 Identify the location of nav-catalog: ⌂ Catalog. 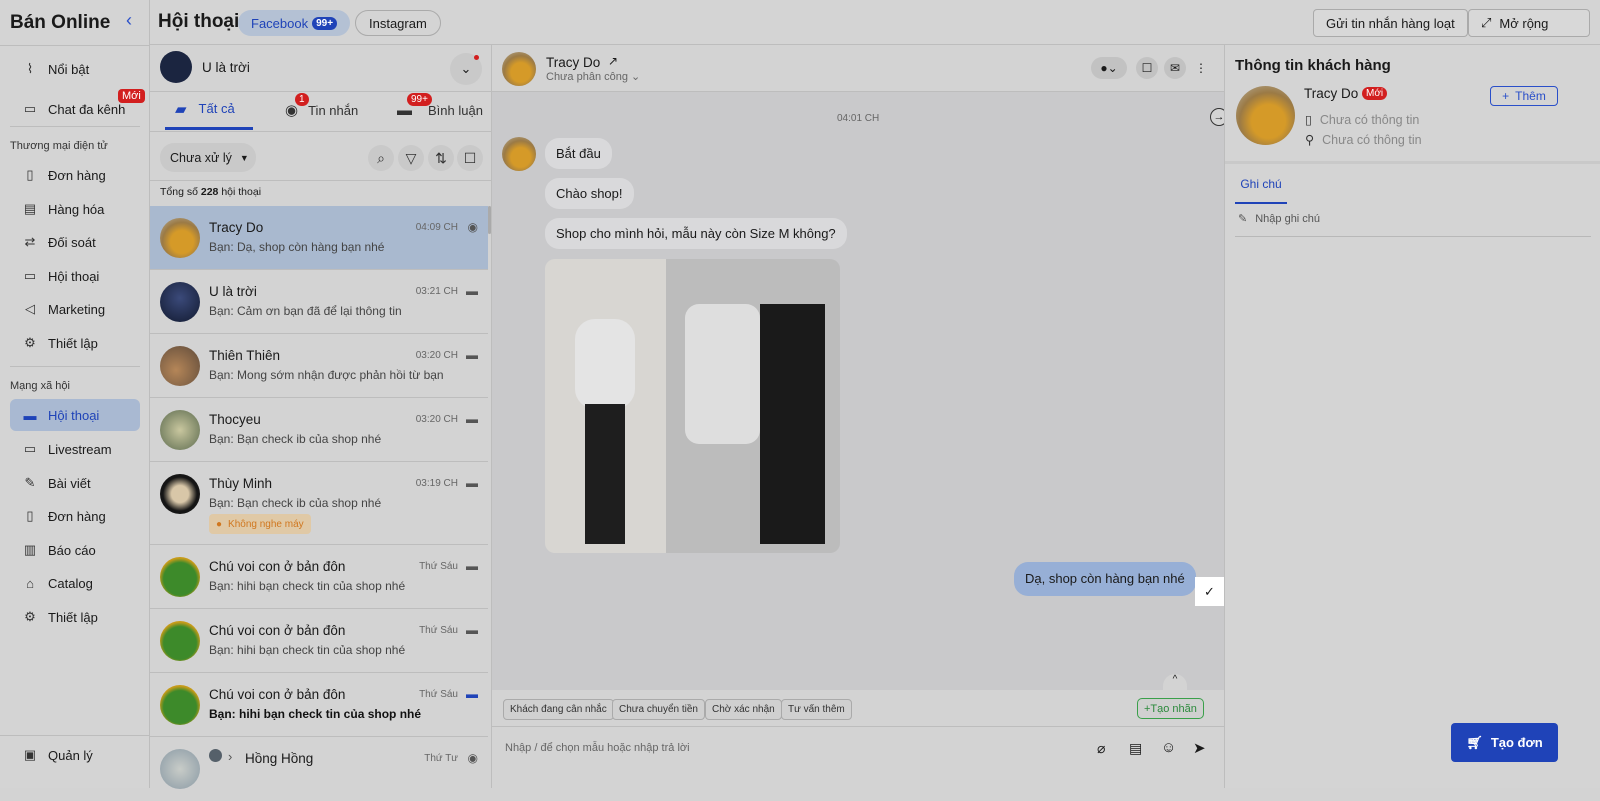
(75, 583).